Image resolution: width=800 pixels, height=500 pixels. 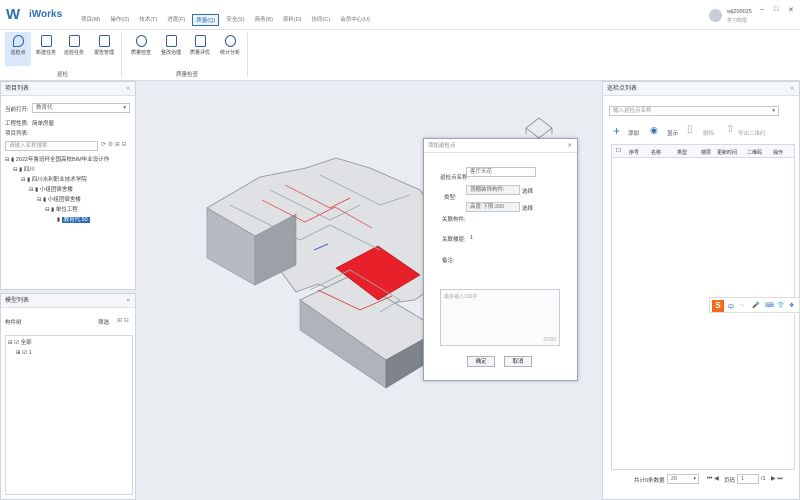 I want to click on menu-item: 进度(F), so click(x=176, y=20).